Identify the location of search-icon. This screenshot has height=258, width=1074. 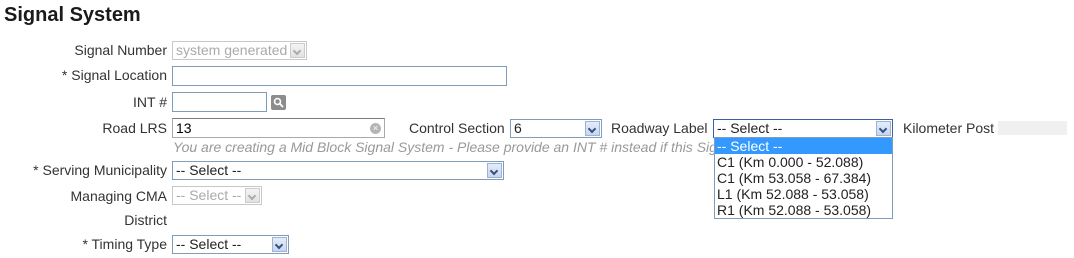
(278, 102).